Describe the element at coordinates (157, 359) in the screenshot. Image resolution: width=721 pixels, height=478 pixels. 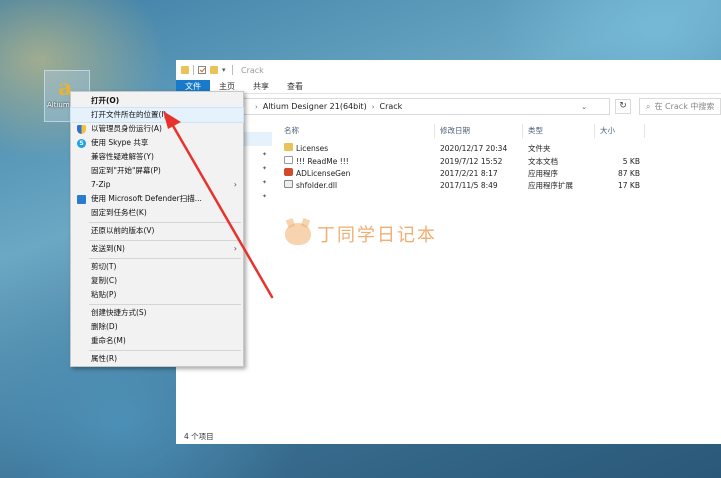
I see `menu-item-properties: 属性(R)` at that location.